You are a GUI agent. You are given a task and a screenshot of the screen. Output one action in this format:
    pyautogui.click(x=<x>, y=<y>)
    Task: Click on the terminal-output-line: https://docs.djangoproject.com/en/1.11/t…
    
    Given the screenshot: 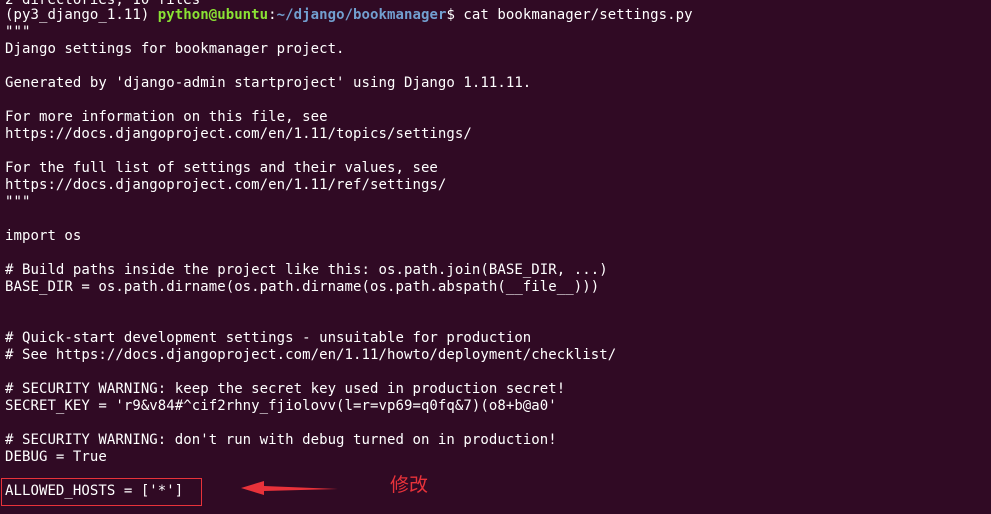 What is the action you would take?
    pyautogui.click(x=238, y=134)
    